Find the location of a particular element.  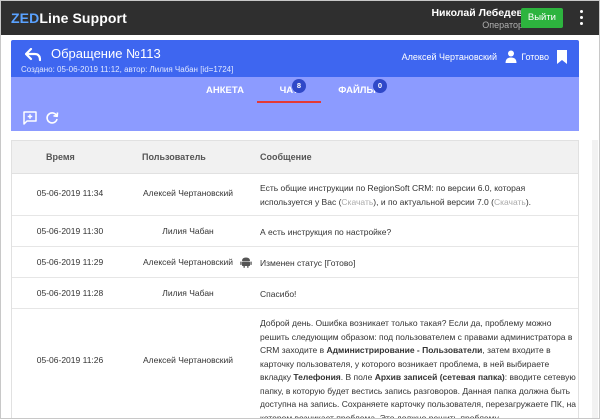

scrollbar is located at coordinates (595, 279).